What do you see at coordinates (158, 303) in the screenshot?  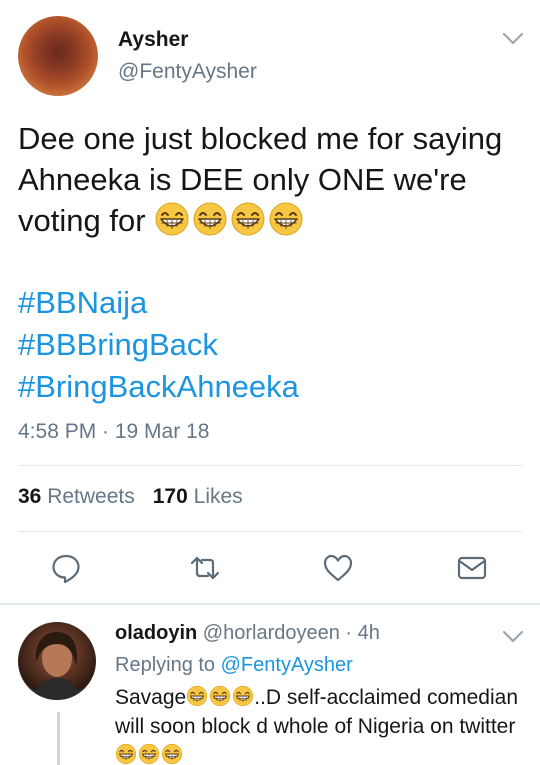 I see `hashtag-link: #BBNaija` at bounding box center [158, 303].